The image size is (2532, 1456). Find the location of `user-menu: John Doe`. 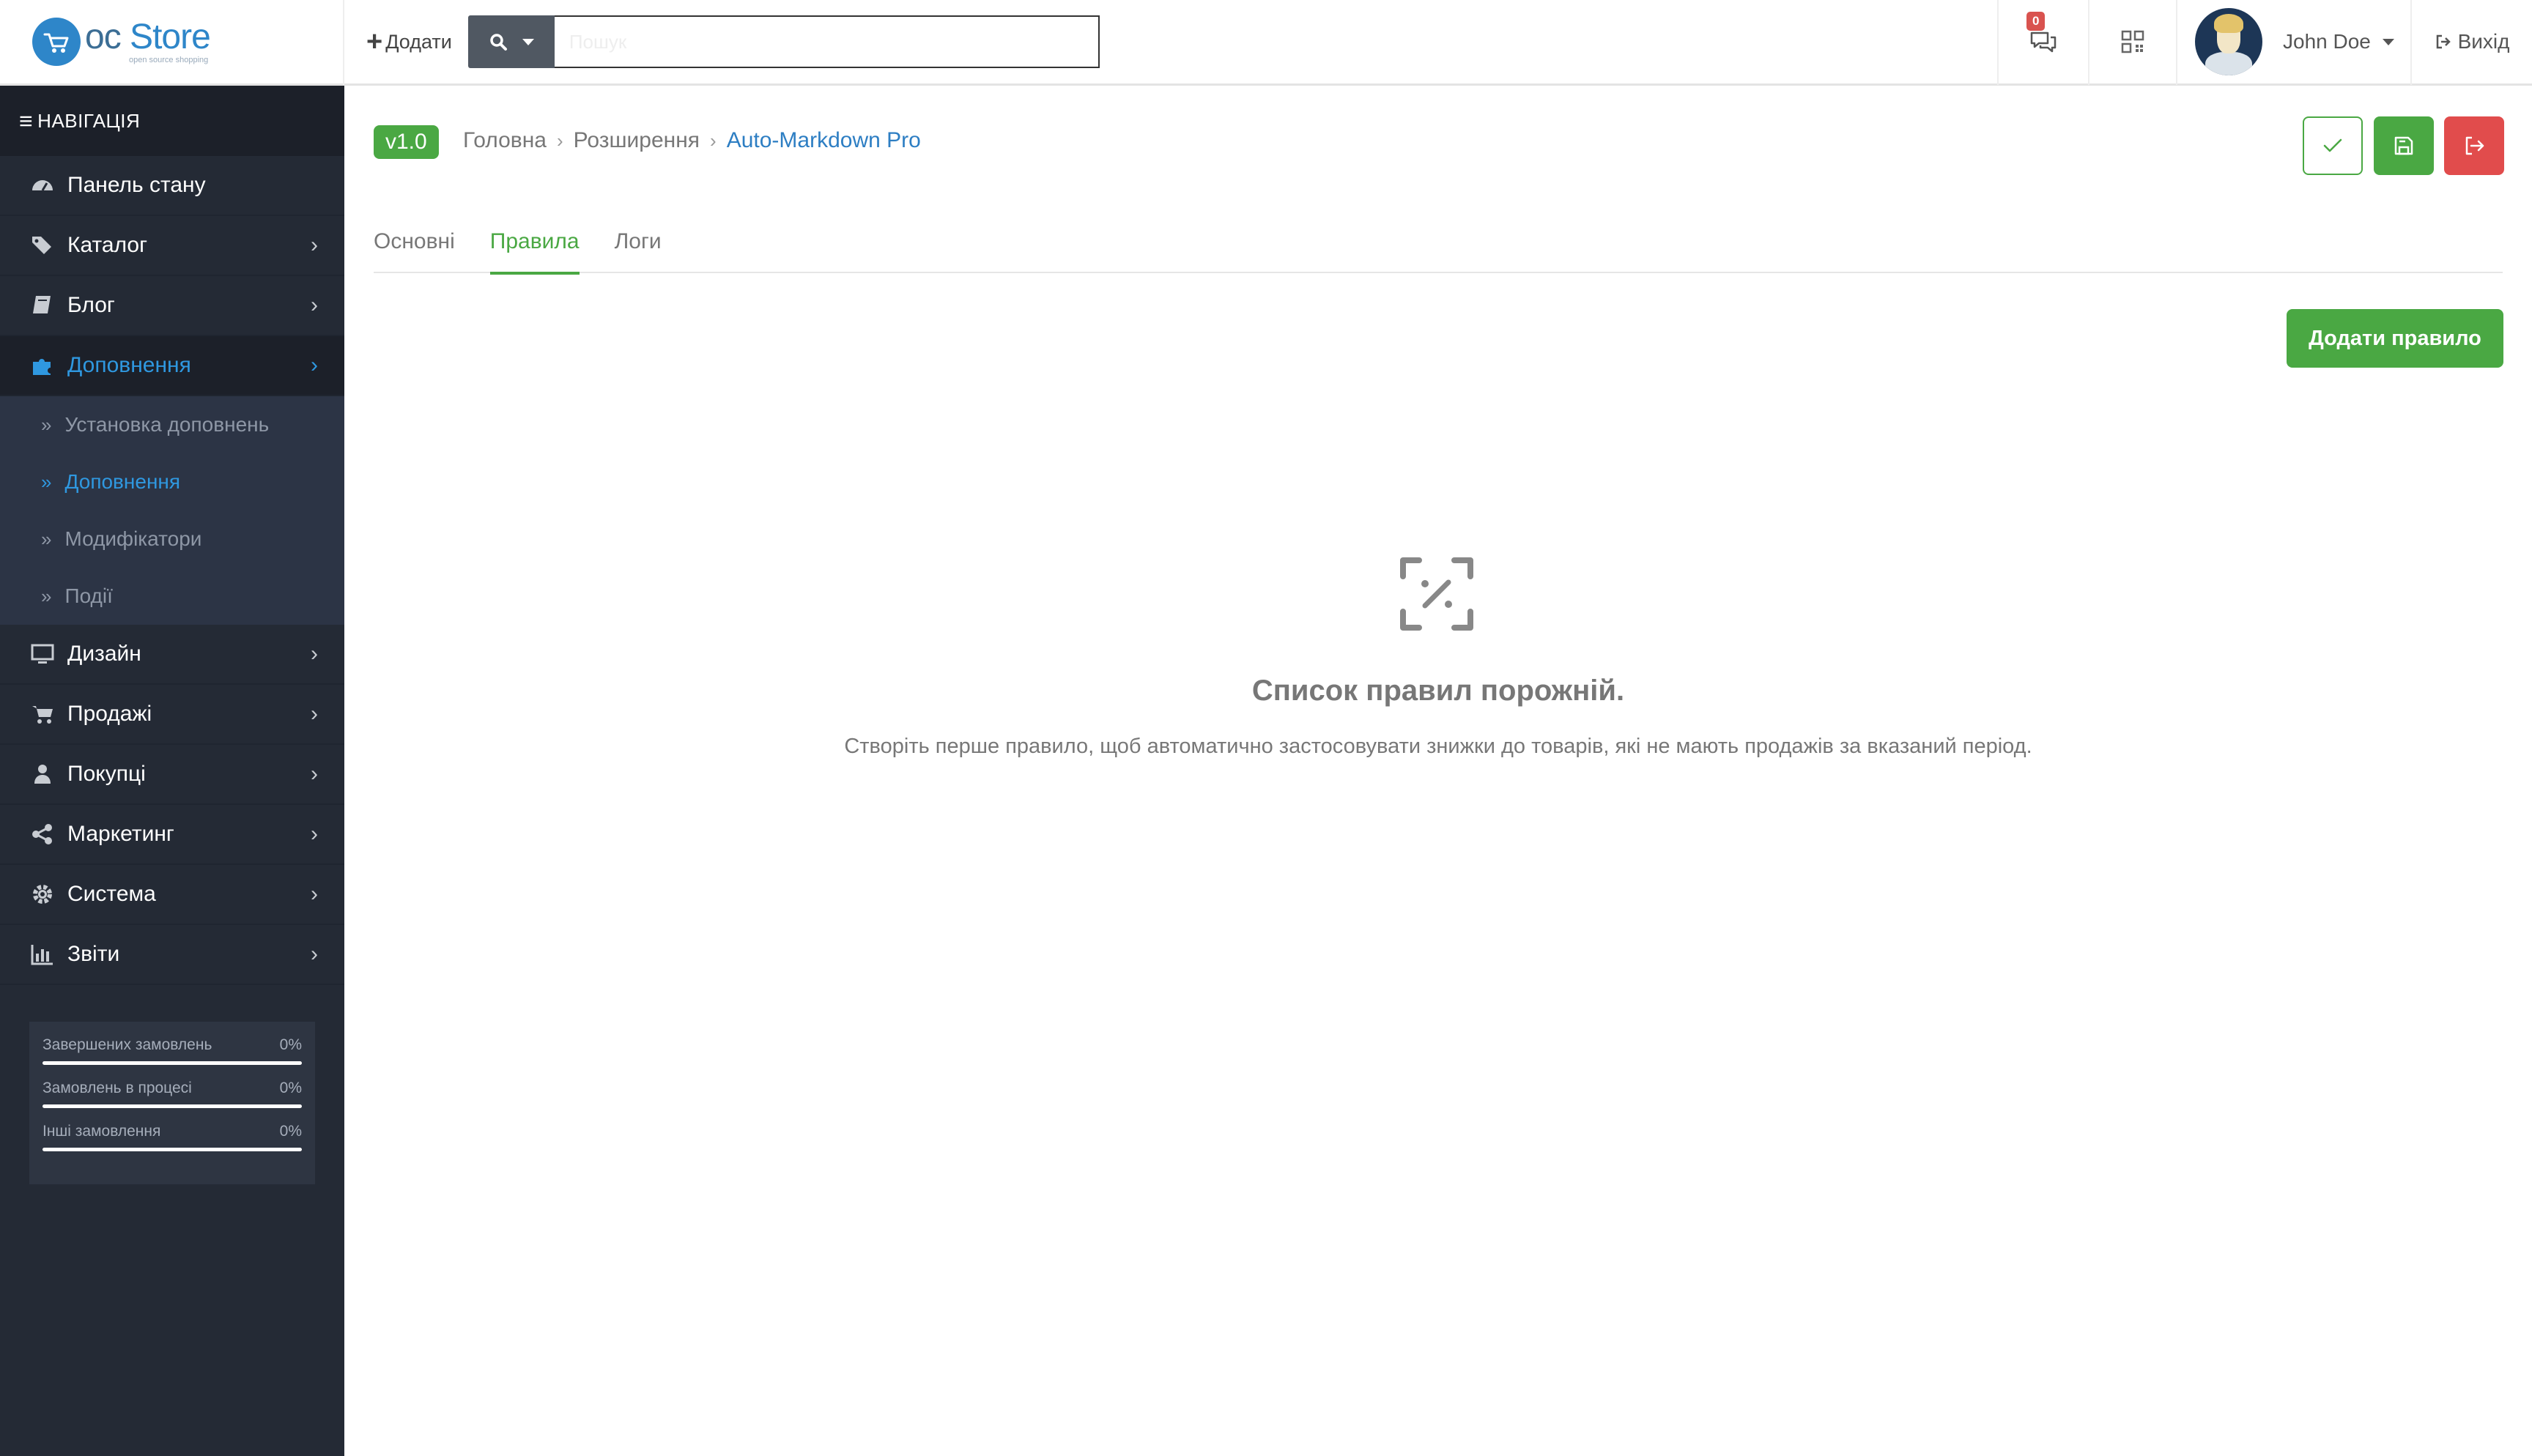

user-menu: John Doe is located at coordinates (2293, 42).